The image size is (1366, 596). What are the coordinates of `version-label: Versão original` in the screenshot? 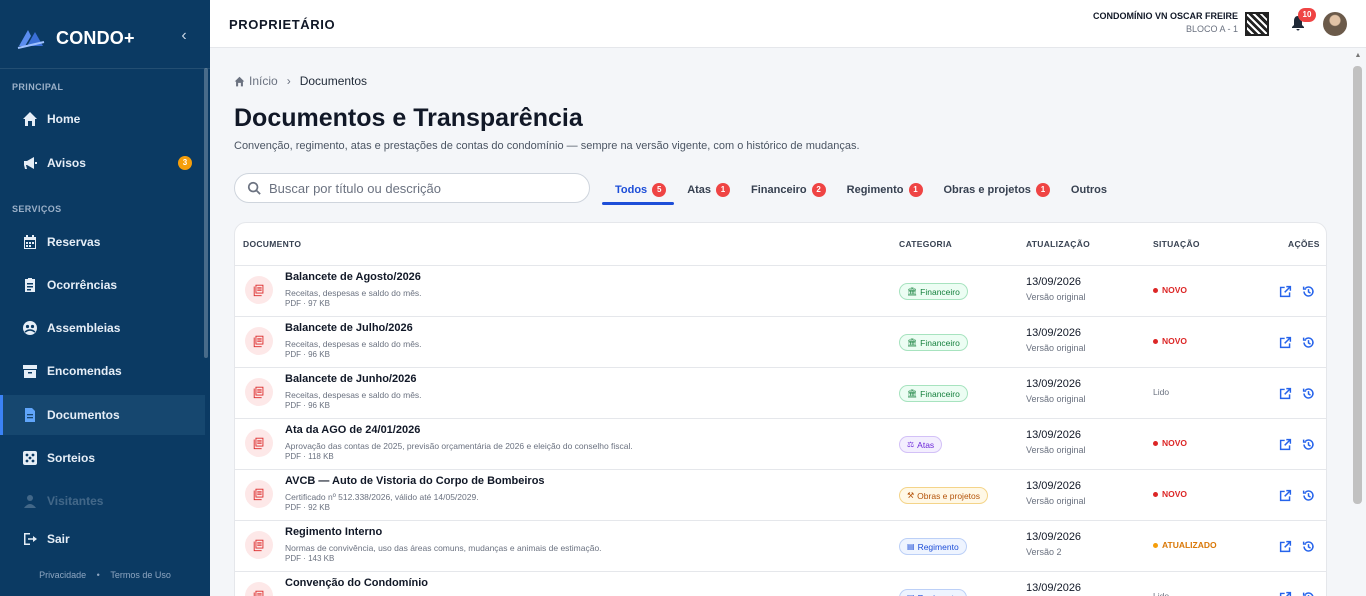 It's located at (1056, 399).